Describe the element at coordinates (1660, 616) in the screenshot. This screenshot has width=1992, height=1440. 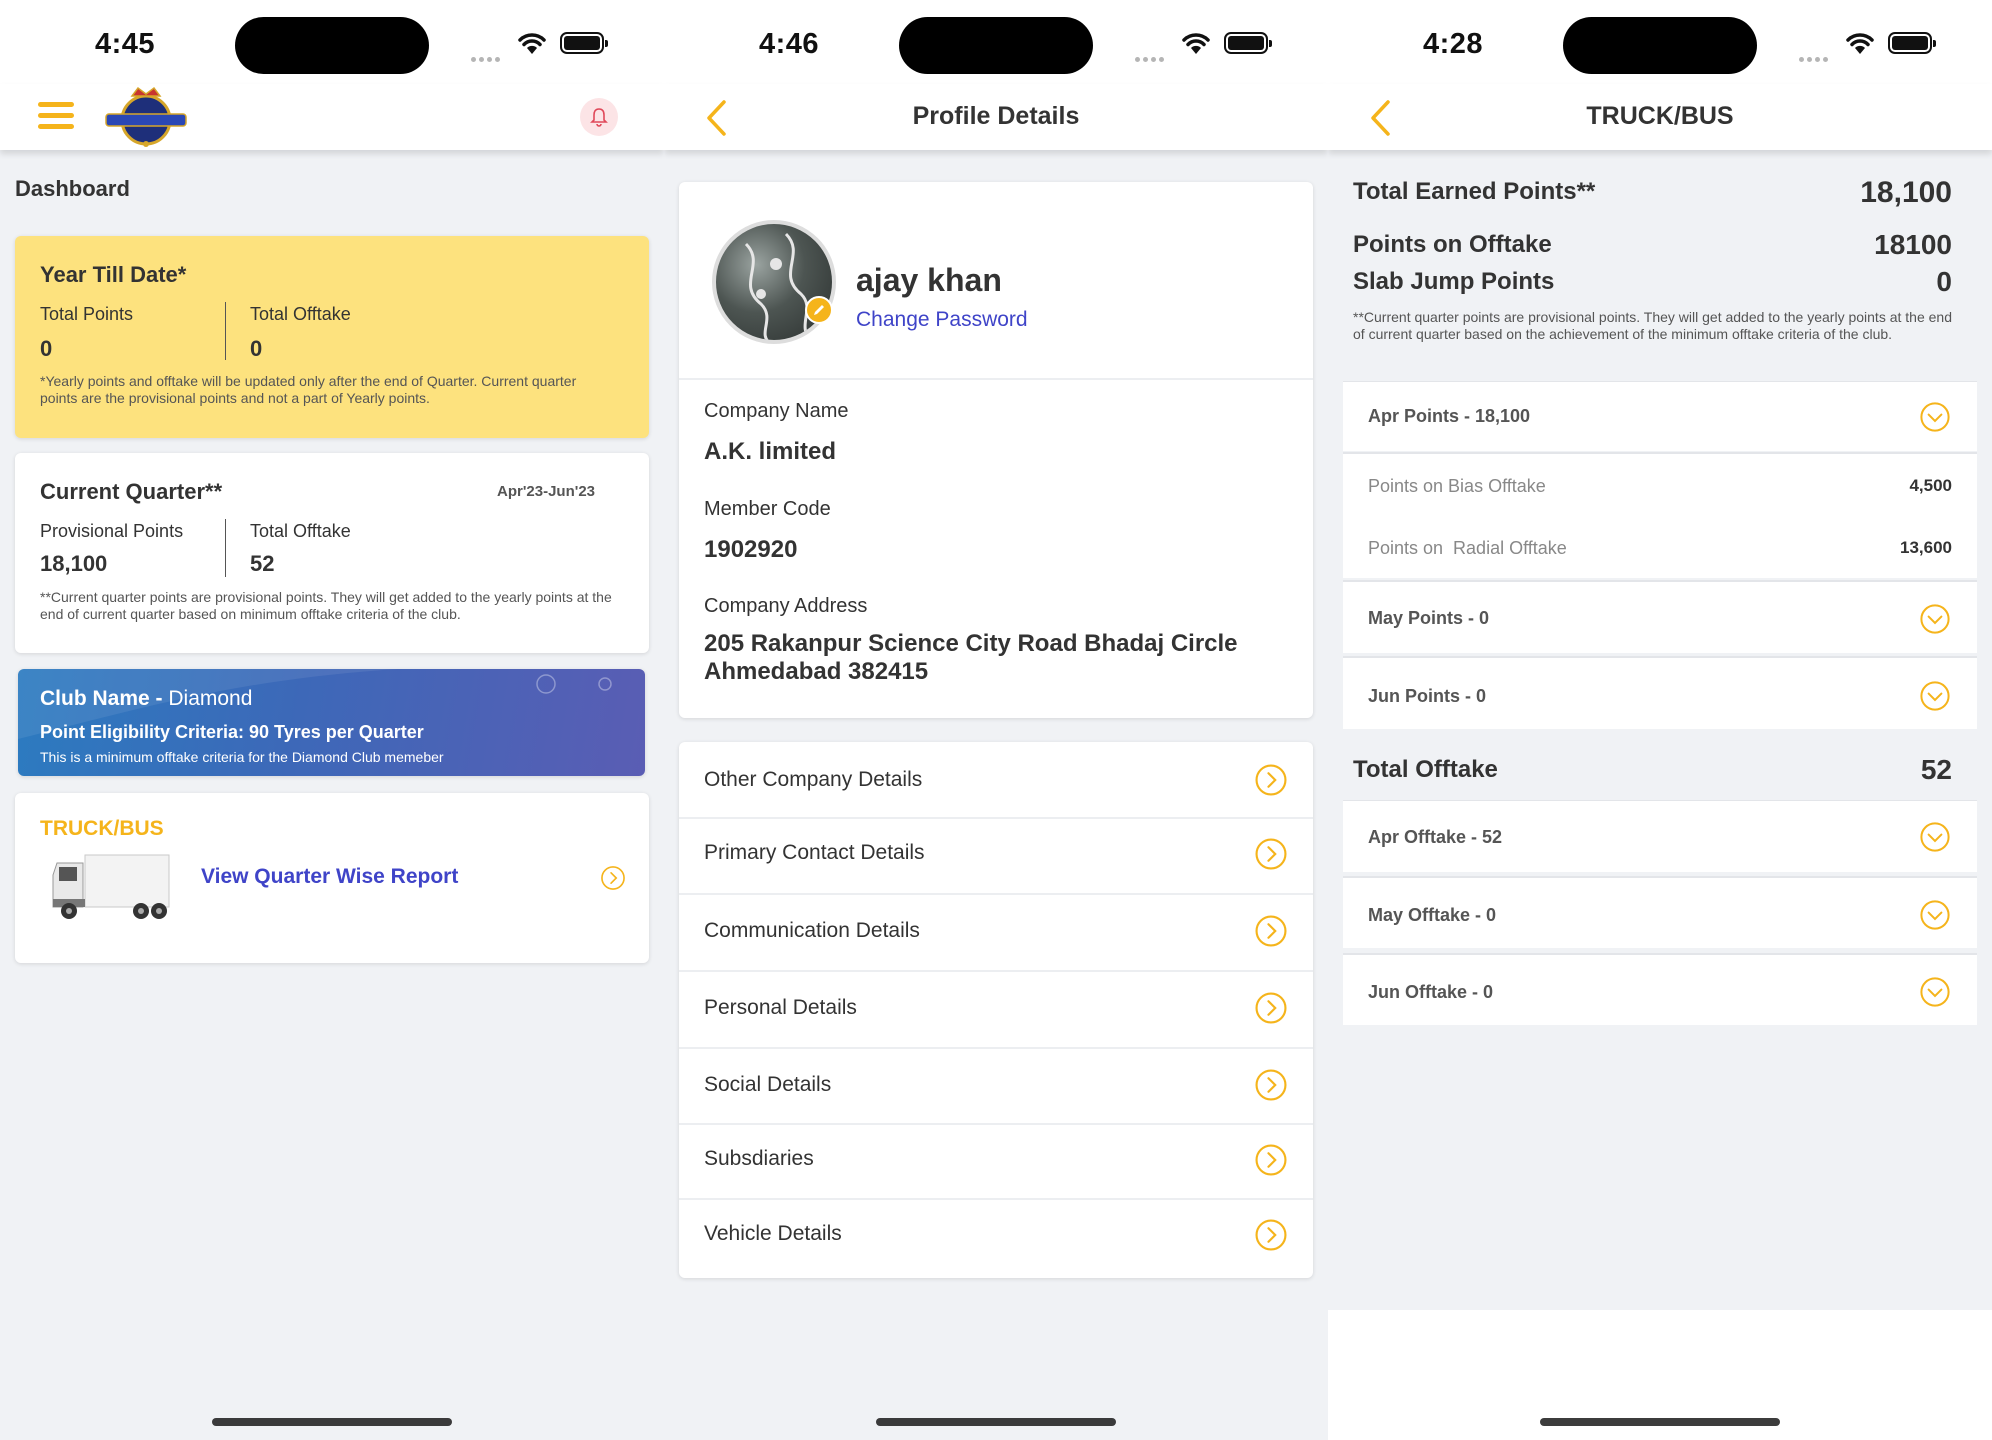
I see `may-points-row: May Points - 0` at that location.